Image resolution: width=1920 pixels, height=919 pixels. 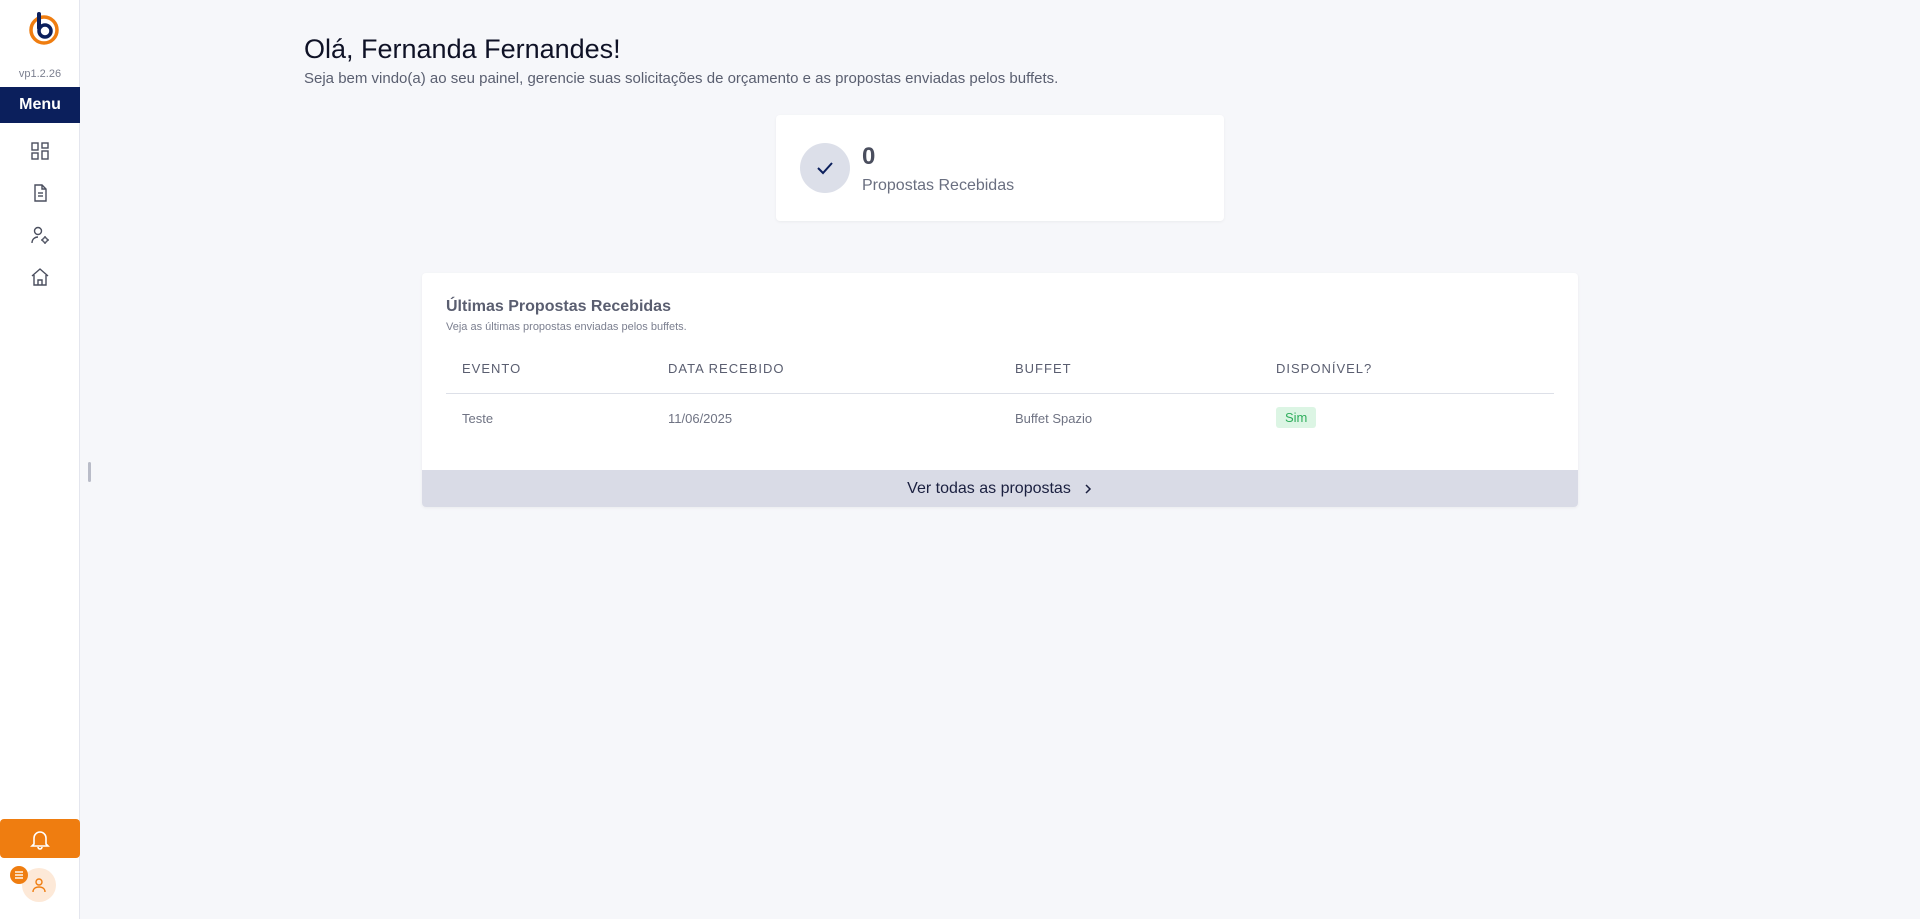 What do you see at coordinates (1296, 417) in the screenshot?
I see `status-badge: Sim` at bounding box center [1296, 417].